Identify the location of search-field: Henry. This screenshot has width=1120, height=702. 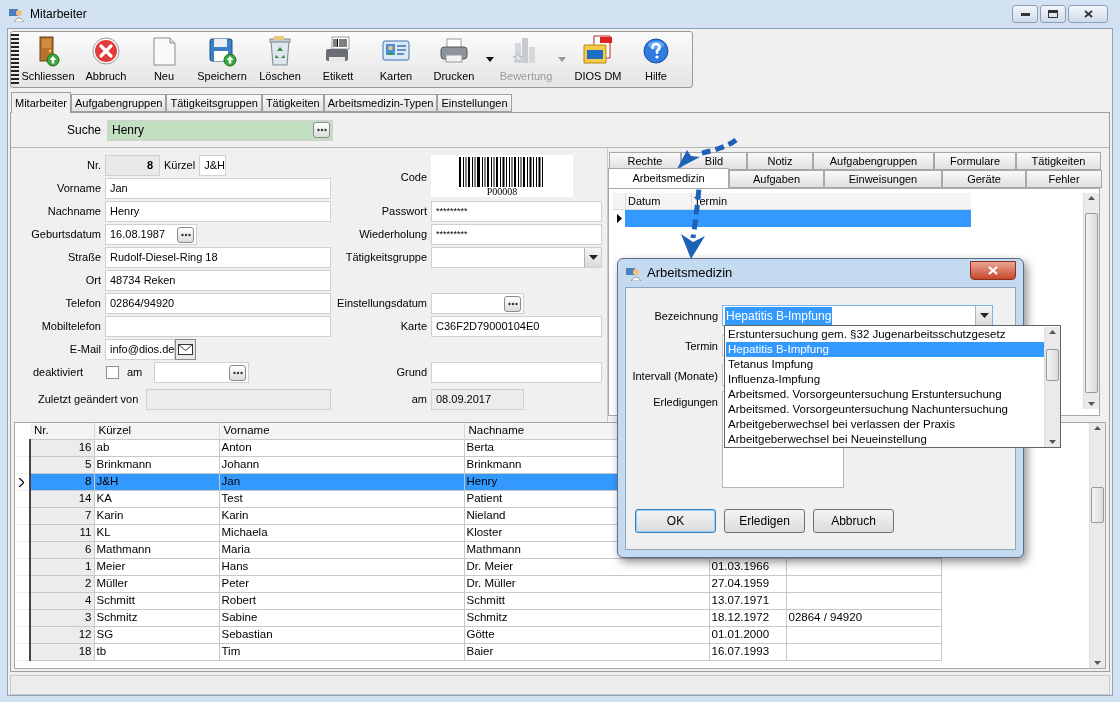
(220, 130).